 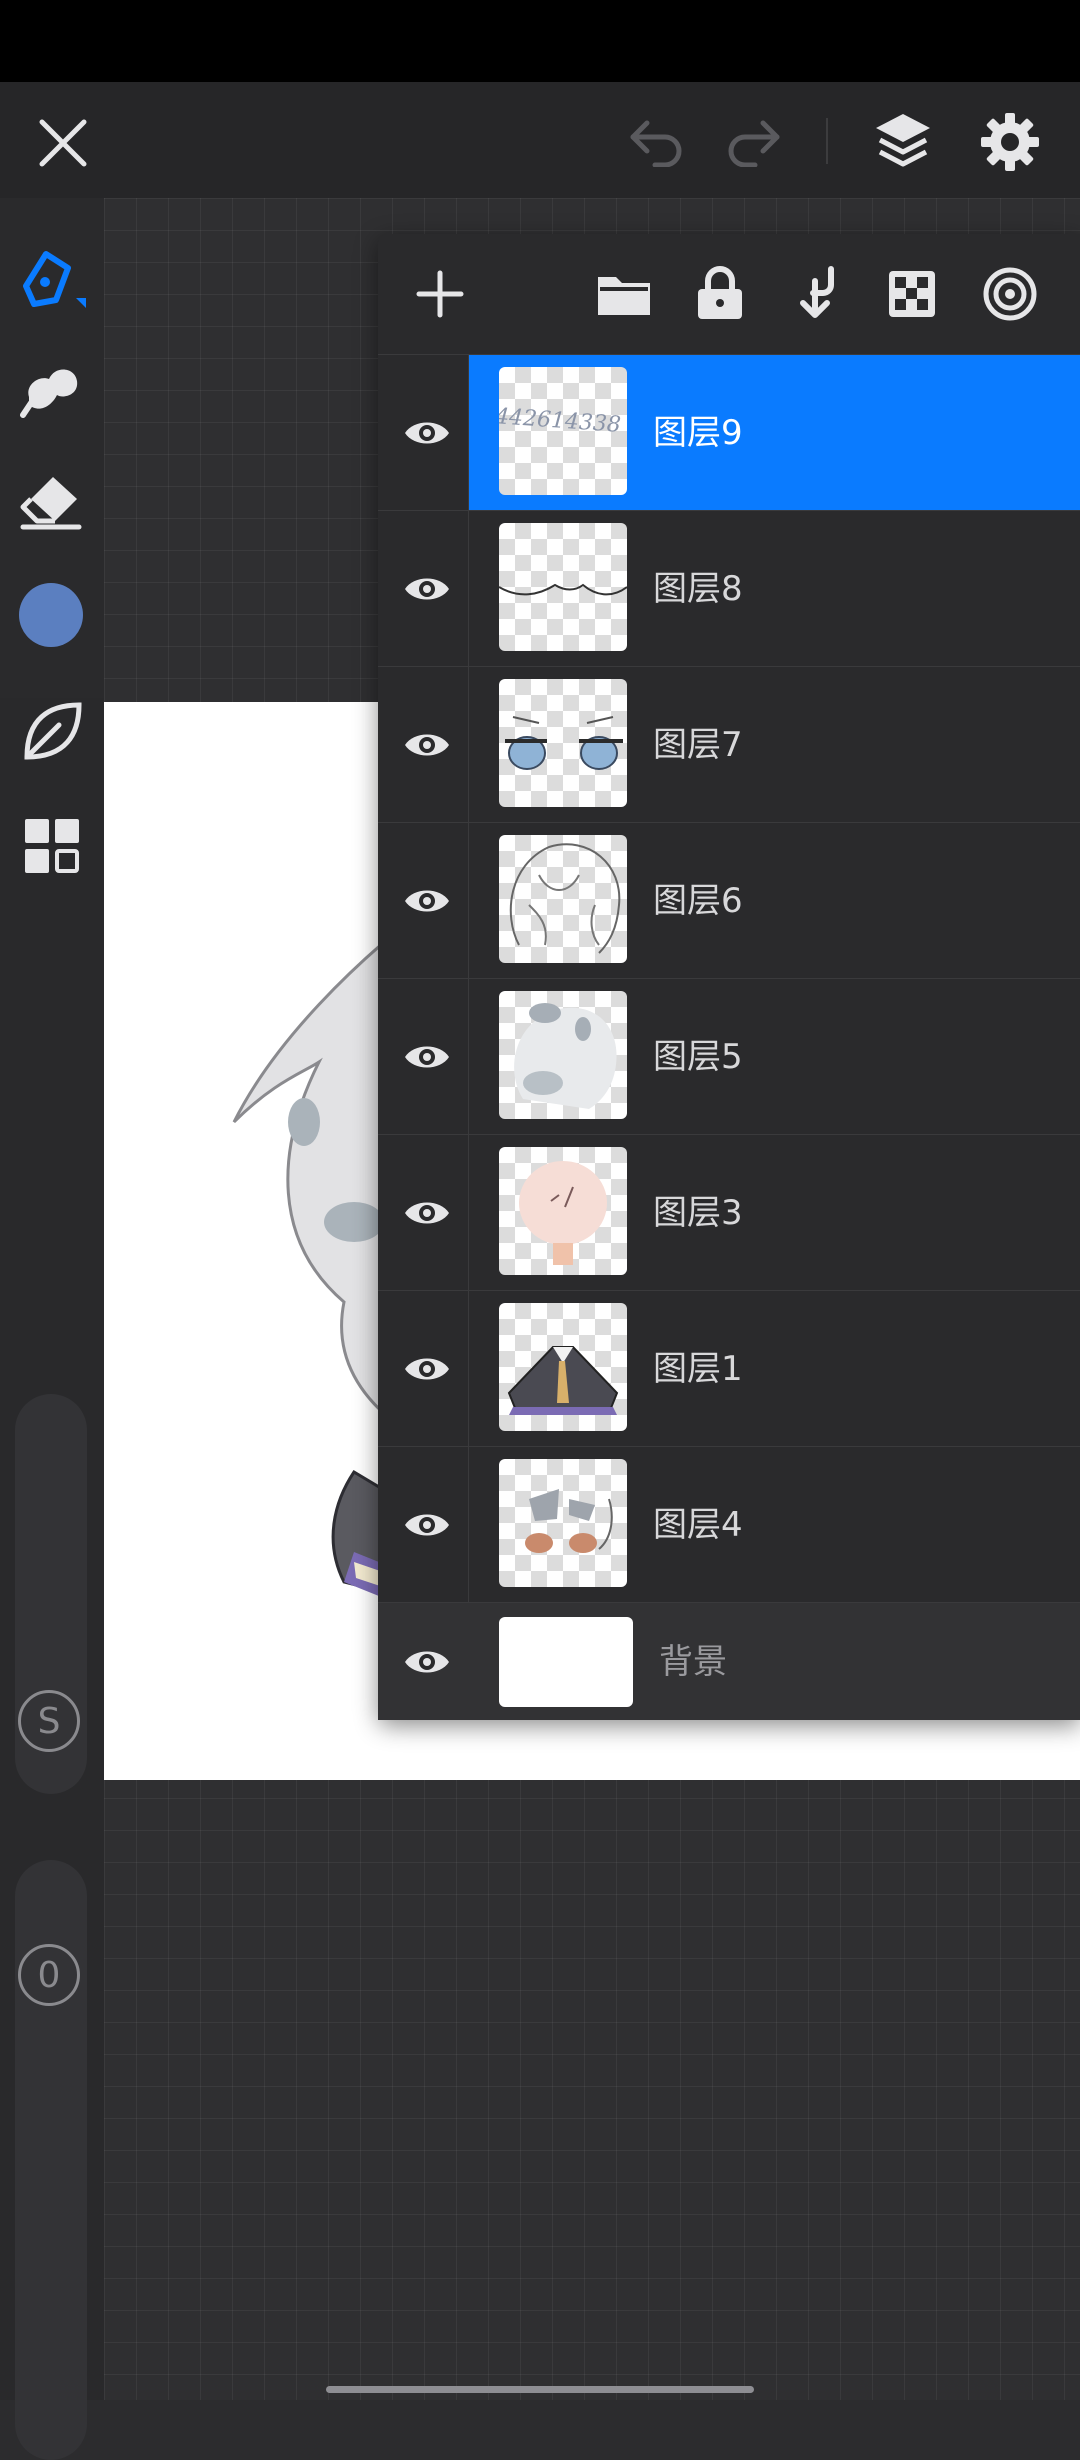 I want to click on layer-name: 图层9, so click(x=698, y=433).